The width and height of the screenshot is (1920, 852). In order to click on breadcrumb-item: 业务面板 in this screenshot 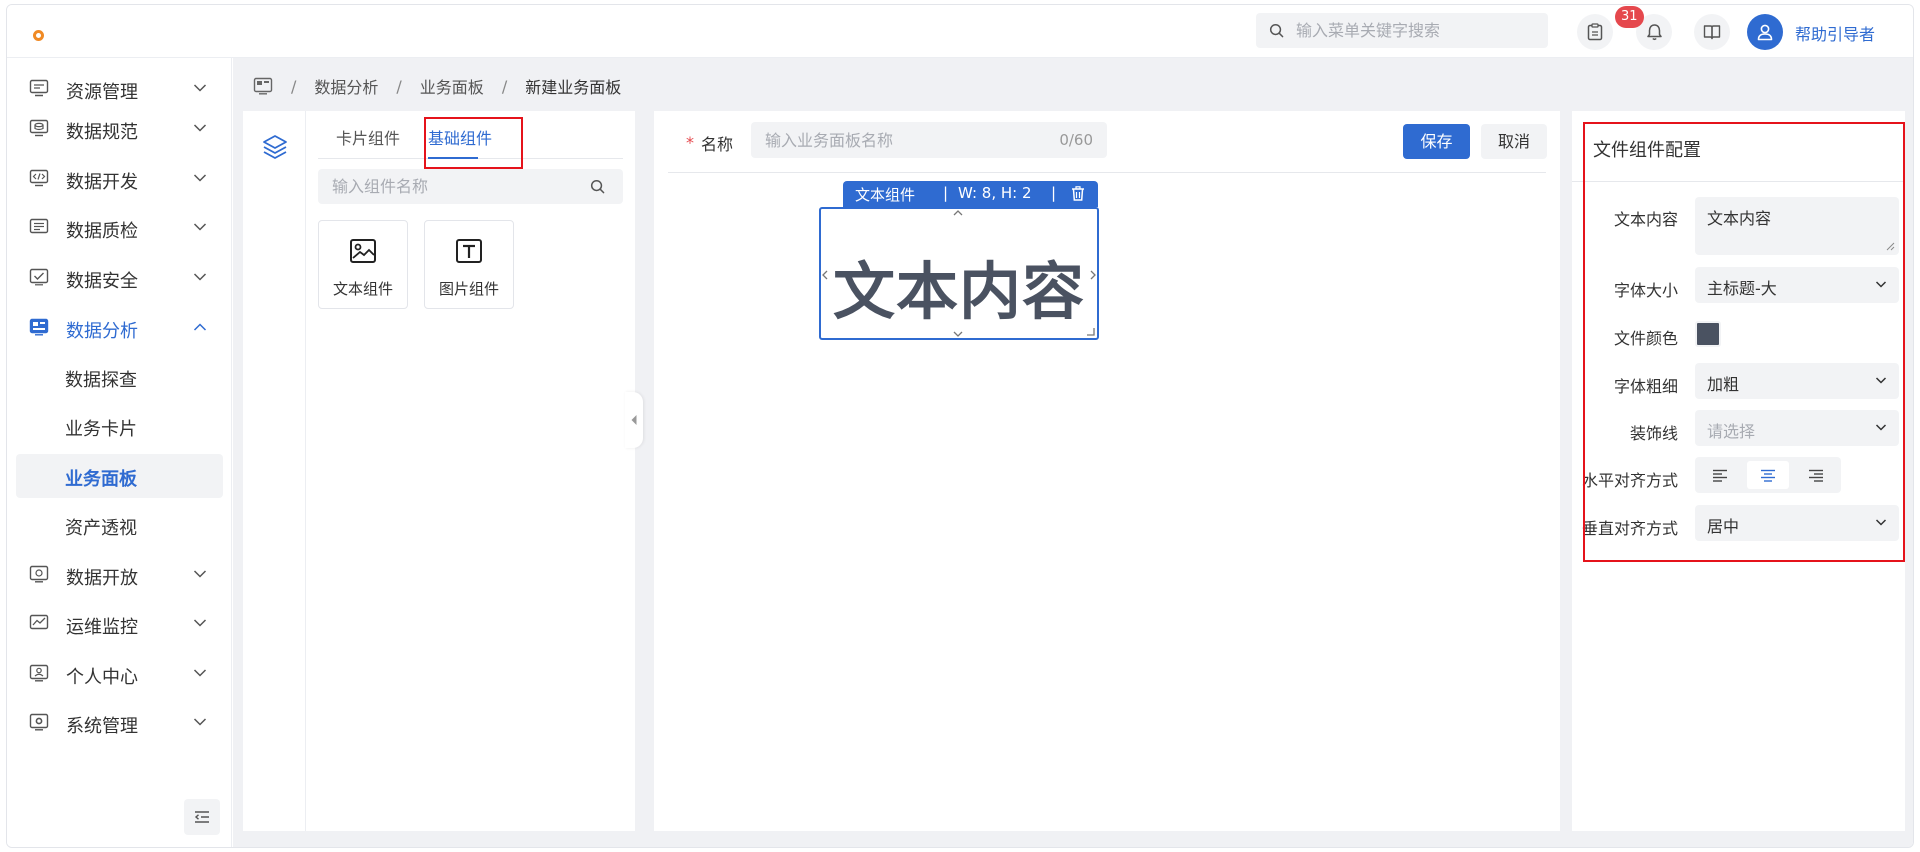, I will do `click(452, 86)`.